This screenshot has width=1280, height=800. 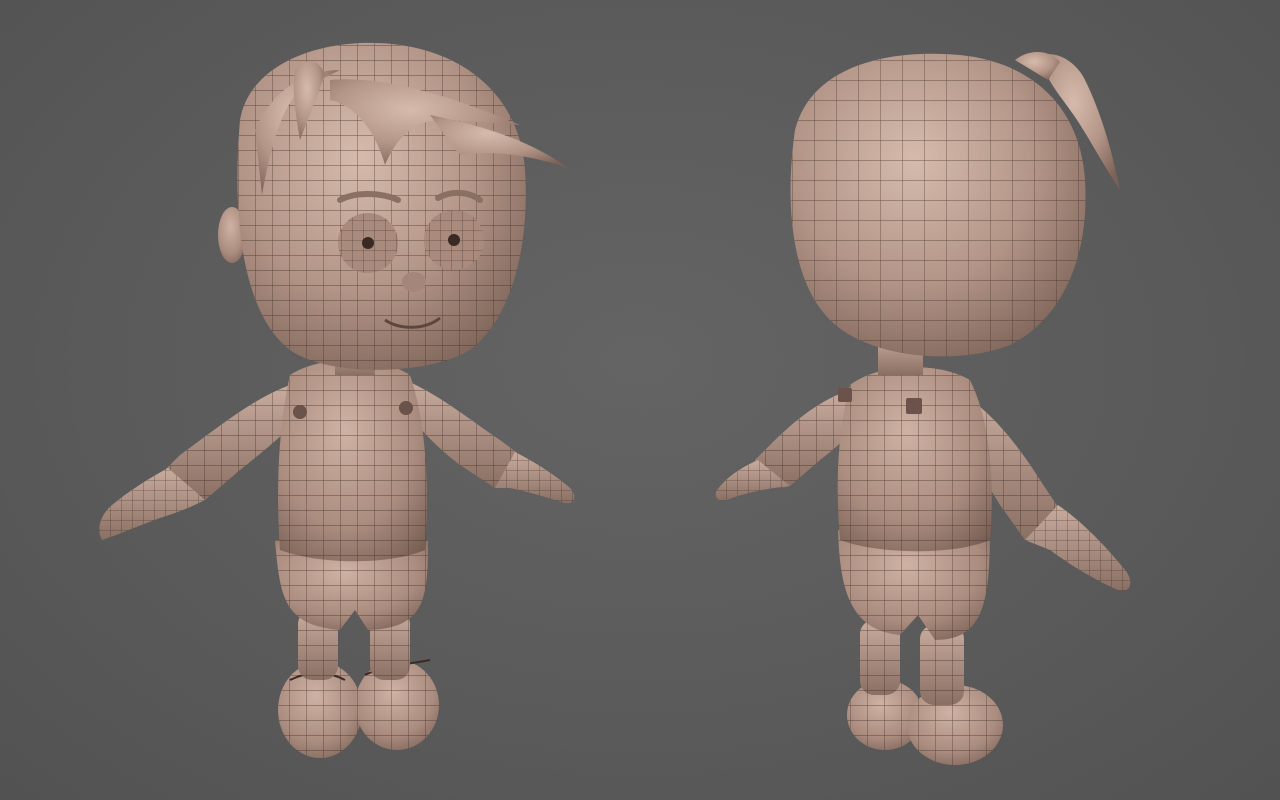 What do you see at coordinates (199, 462) in the screenshot?
I see `front-left-arm` at bounding box center [199, 462].